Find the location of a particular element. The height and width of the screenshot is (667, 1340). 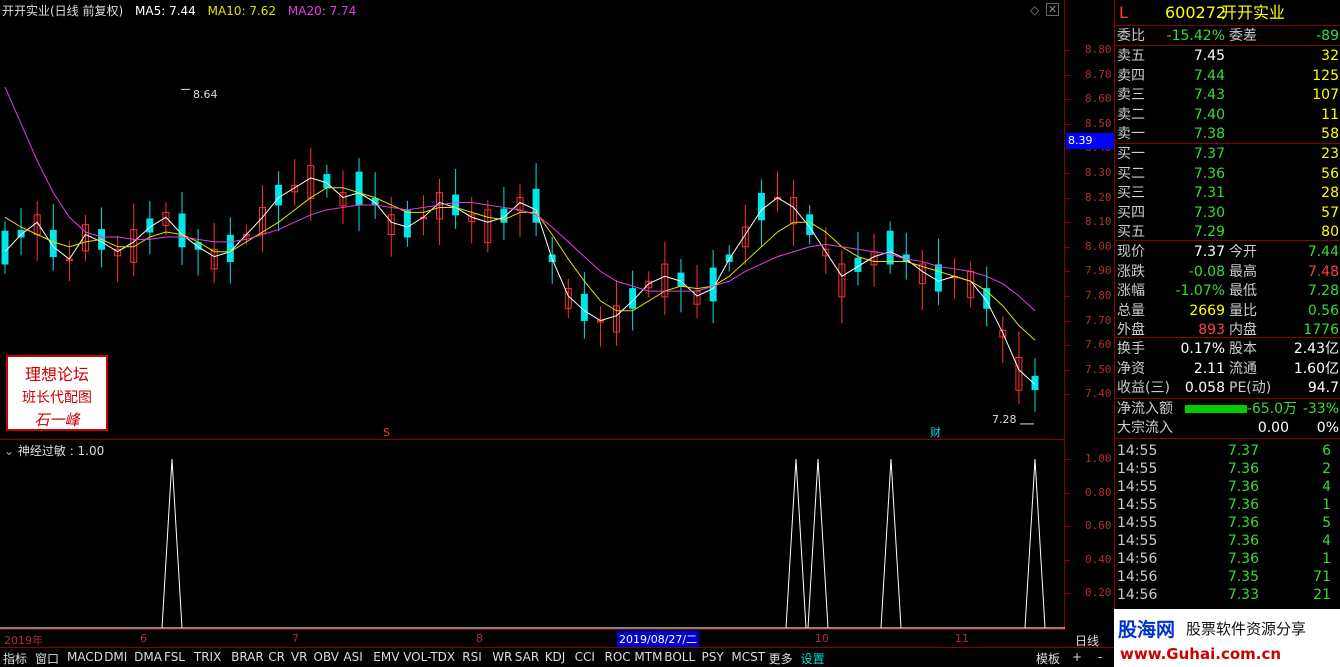

bid-price: 7.37 is located at coordinates (1209, 154).